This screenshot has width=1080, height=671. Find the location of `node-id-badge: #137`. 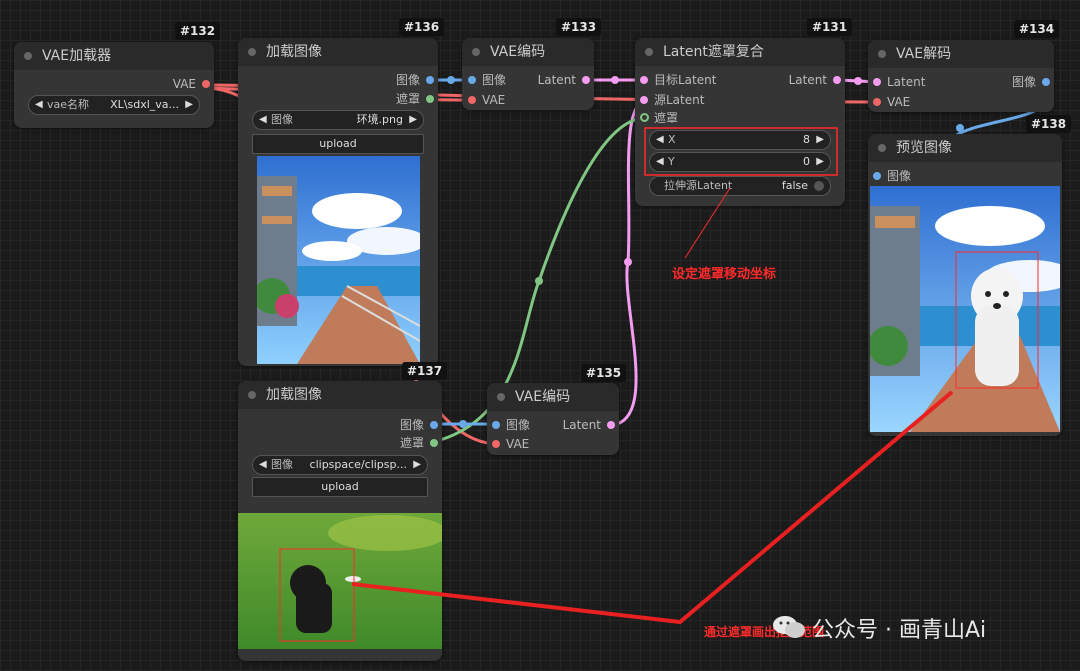

node-id-badge: #137 is located at coordinates (425, 371).